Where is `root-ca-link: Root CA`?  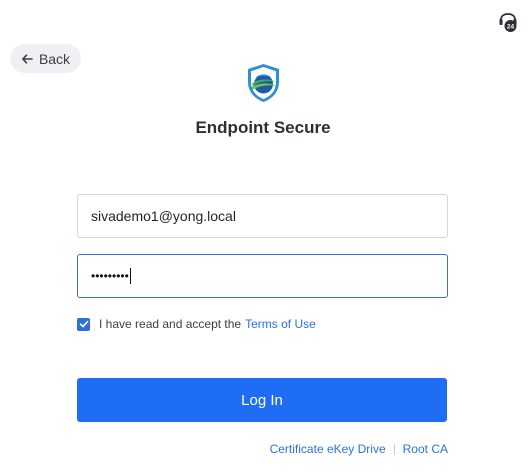 root-ca-link: Root CA is located at coordinates (425, 449).